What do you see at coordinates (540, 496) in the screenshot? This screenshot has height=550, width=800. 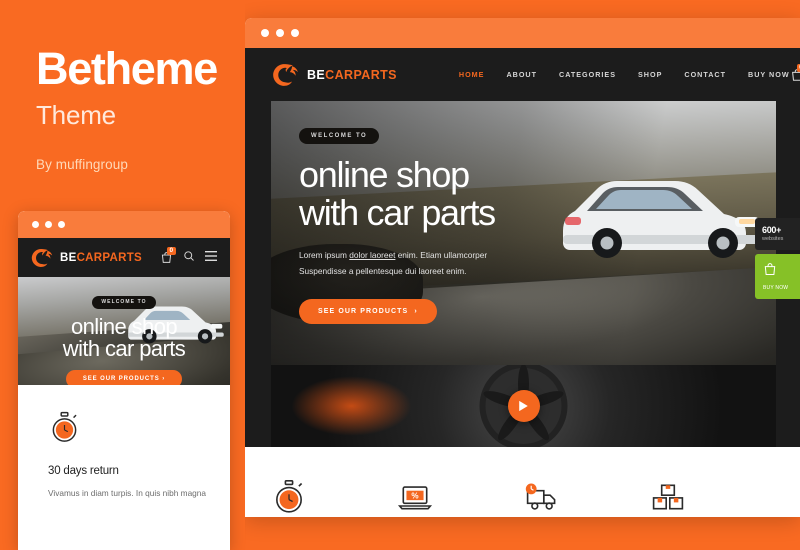 I see `delivery-truck-icon` at bounding box center [540, 496].